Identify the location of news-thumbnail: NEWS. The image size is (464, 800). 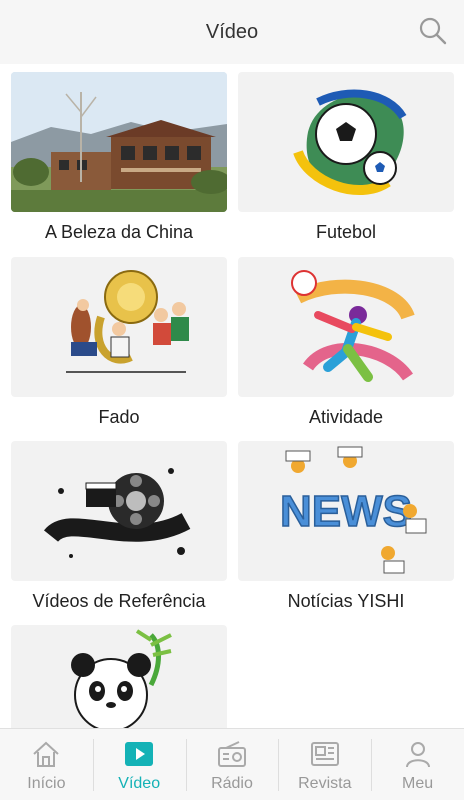
(346, 511).